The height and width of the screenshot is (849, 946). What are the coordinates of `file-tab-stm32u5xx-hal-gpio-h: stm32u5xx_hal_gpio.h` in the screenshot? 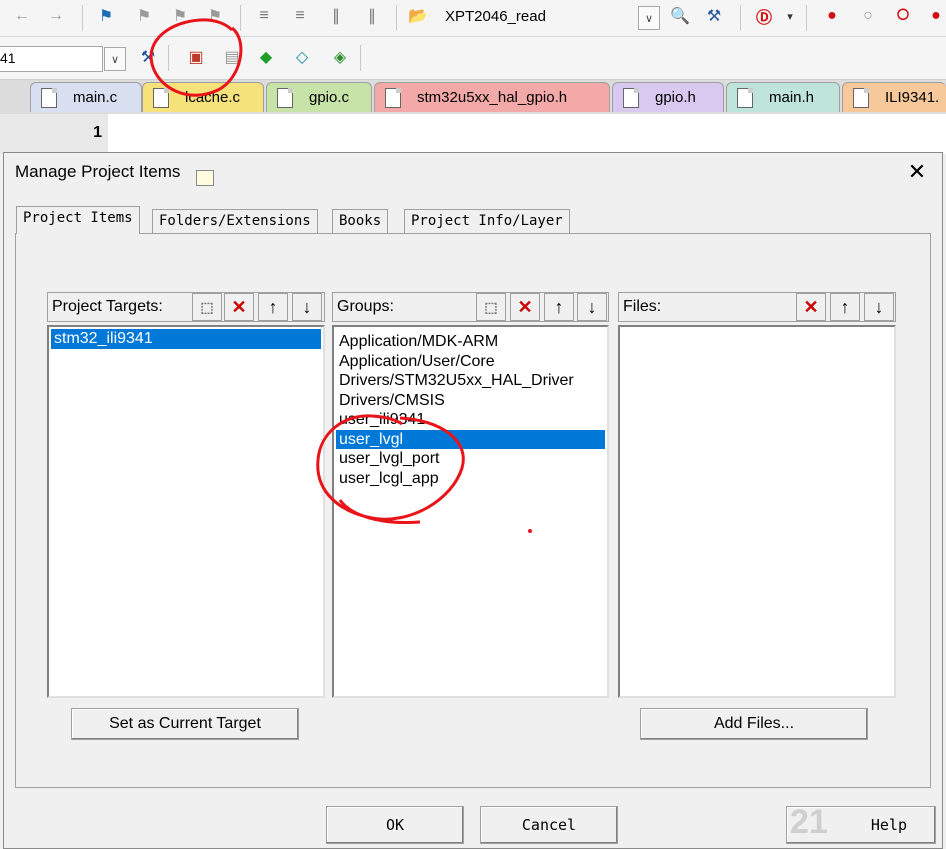 It's located at (492, 97).